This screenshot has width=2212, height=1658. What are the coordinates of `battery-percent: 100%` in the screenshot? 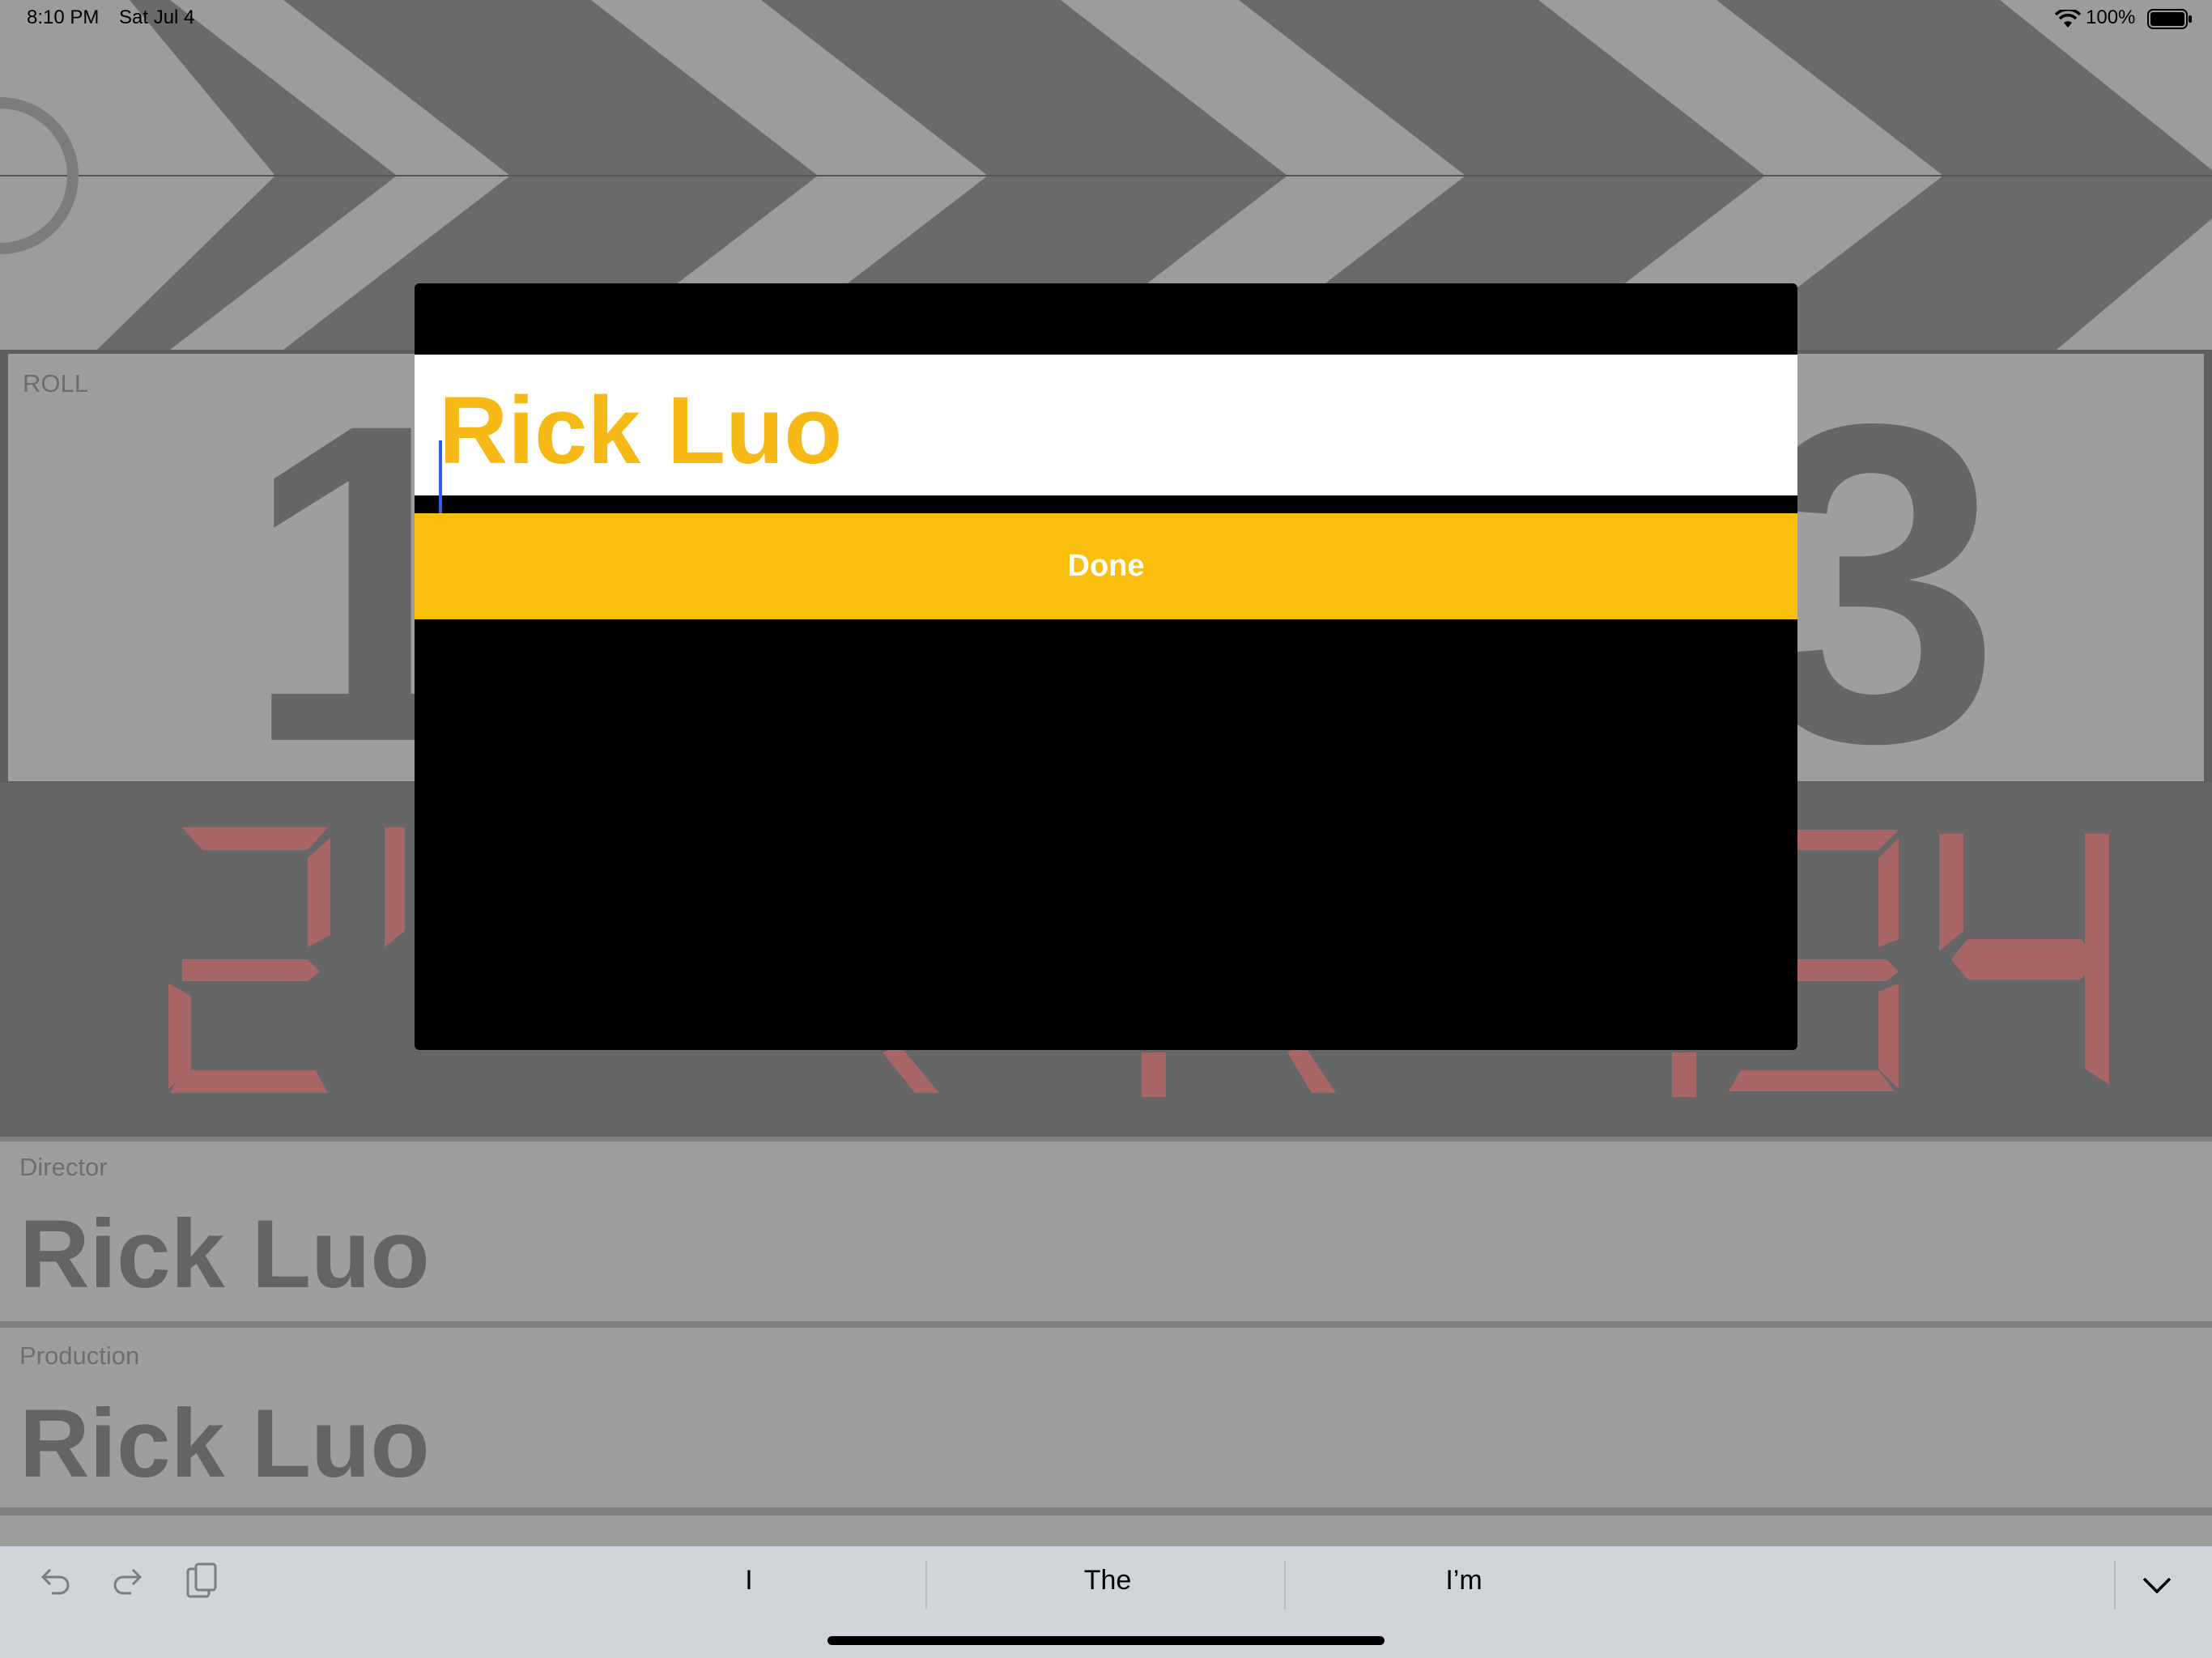 It's located at (2111, 17).